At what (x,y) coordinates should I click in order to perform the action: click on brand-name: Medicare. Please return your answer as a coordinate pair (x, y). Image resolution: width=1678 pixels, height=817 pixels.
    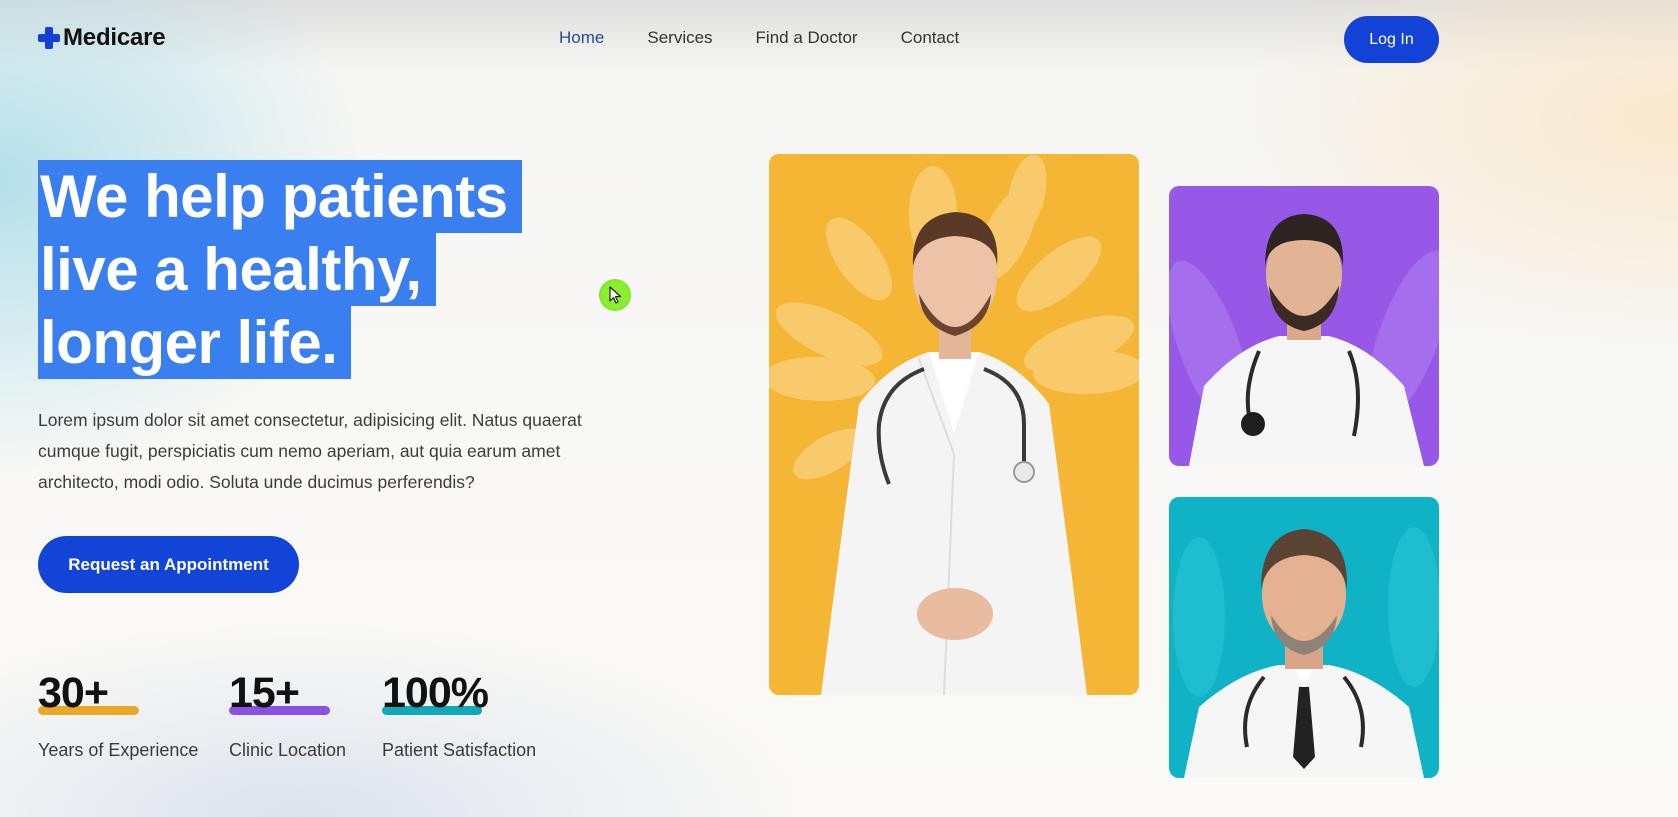
    Looking at the image, I should click on (114, 37).